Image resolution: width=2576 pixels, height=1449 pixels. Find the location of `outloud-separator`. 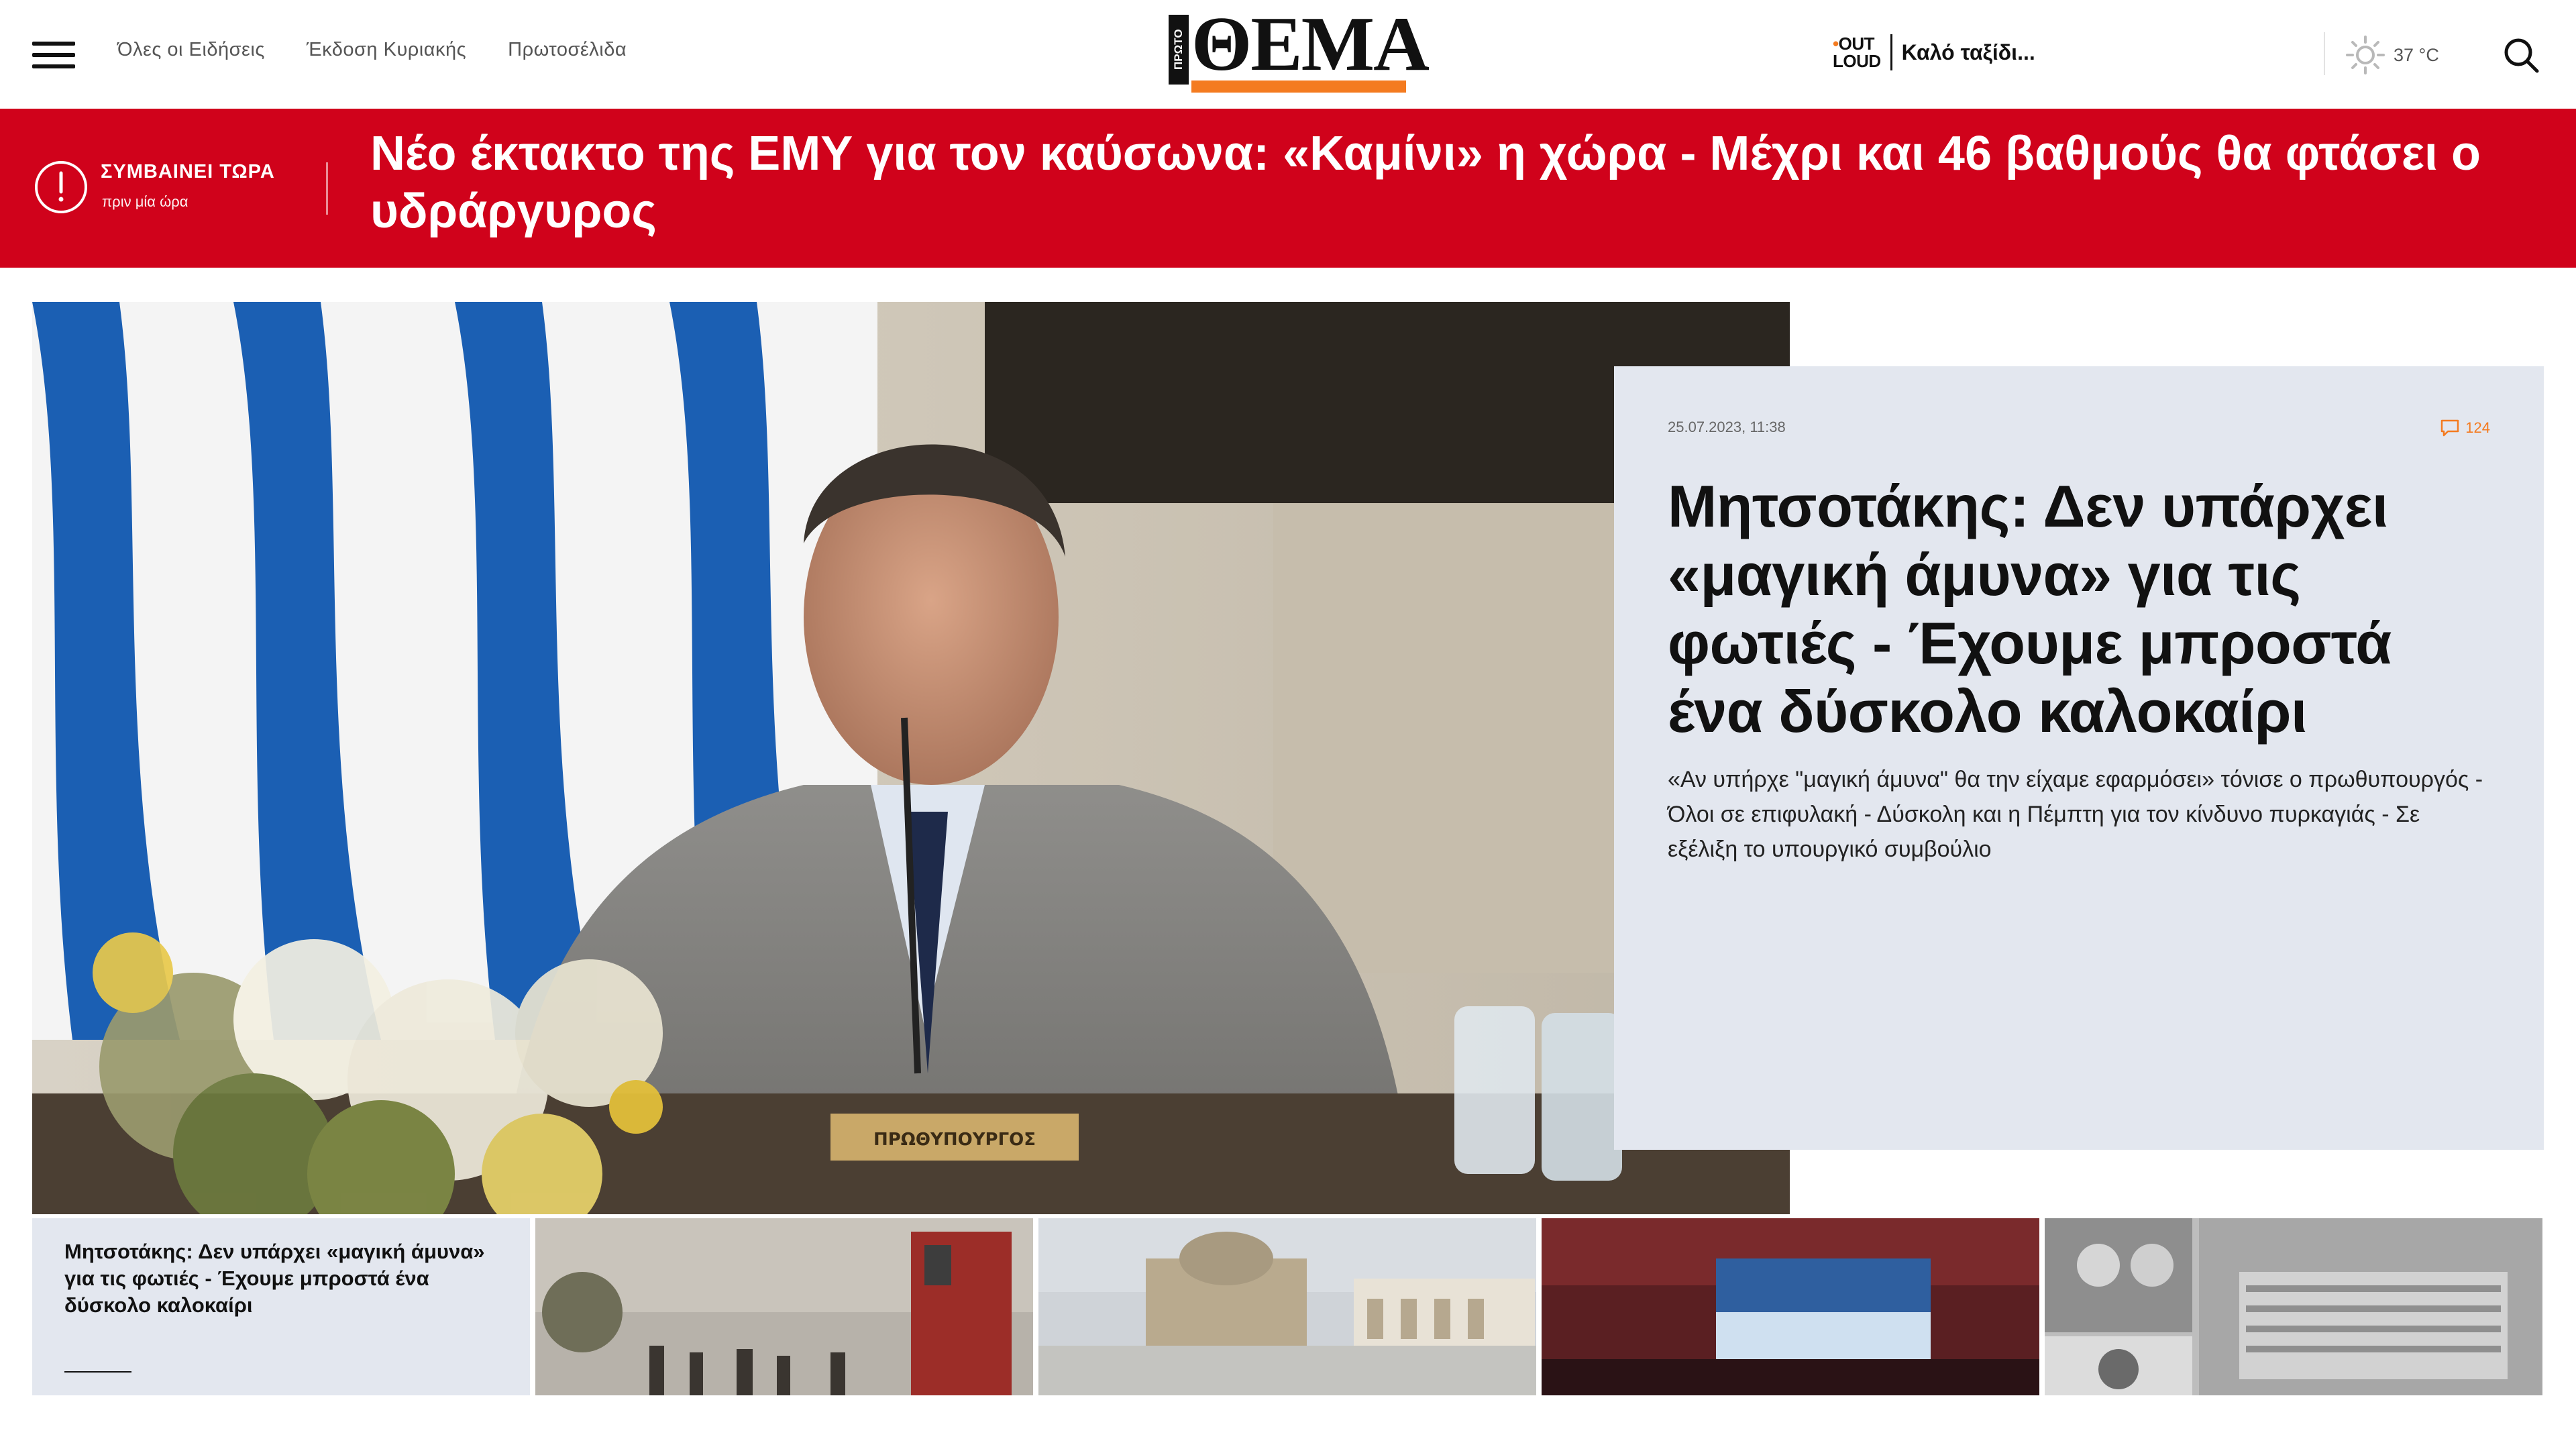

outloud-separator is located at coordinates (1891, 52).